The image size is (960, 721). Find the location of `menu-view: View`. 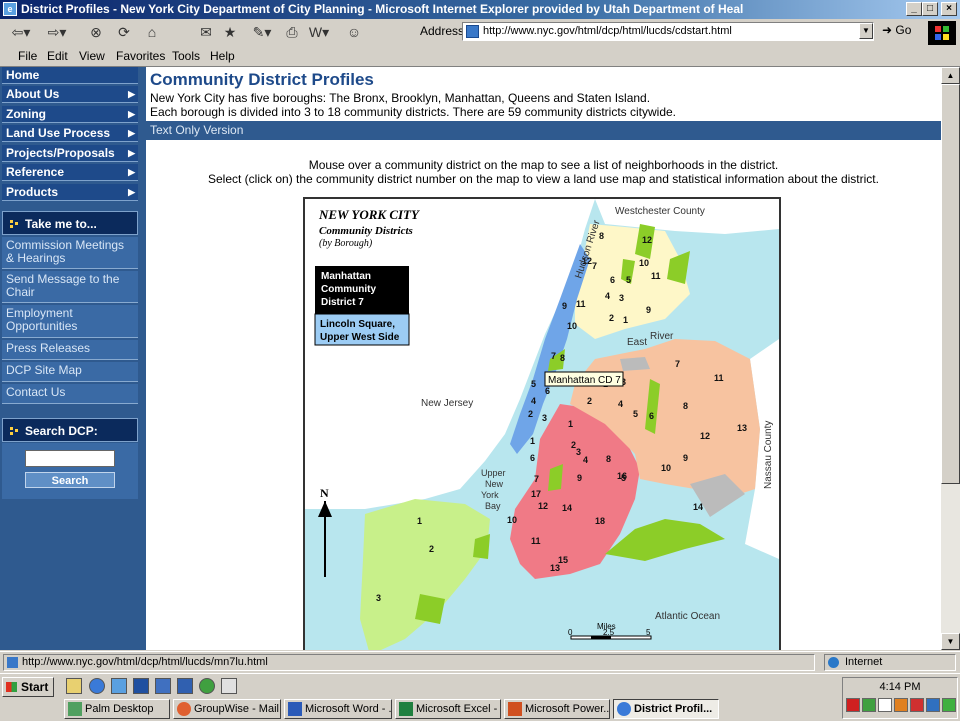

menu-view: View is located at coordinates (92, 56).